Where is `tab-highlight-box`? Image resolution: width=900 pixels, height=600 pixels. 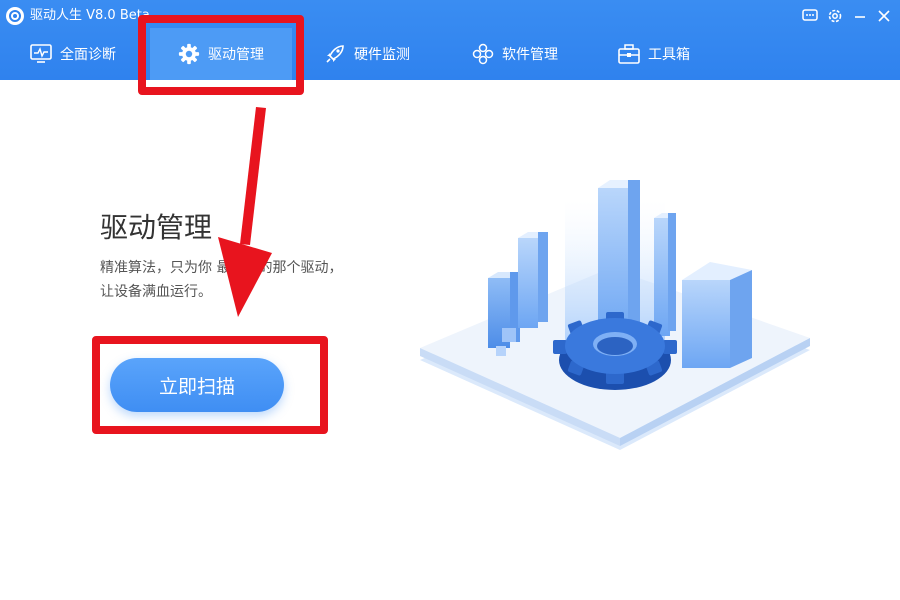 tab-highlight-box is located at coordinates (221, 55).